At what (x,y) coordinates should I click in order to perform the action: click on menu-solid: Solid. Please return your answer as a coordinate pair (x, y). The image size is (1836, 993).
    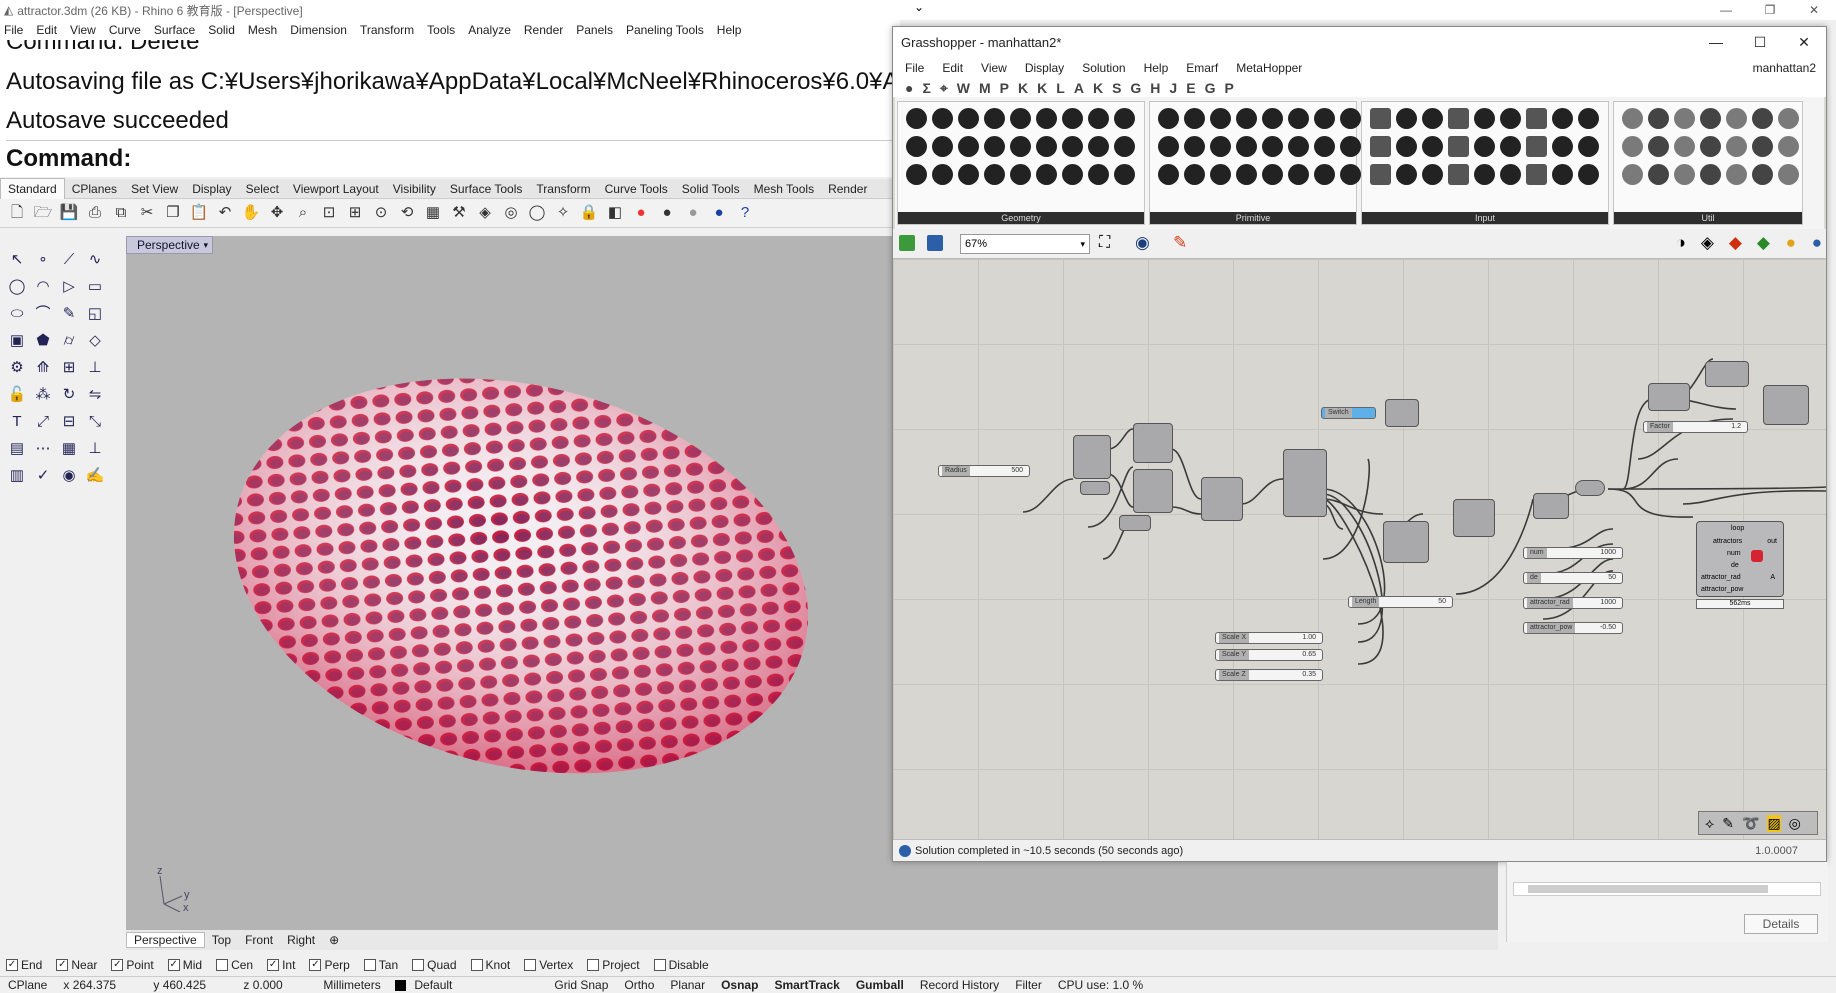
    Looking at the image, I should click on (221, 30).